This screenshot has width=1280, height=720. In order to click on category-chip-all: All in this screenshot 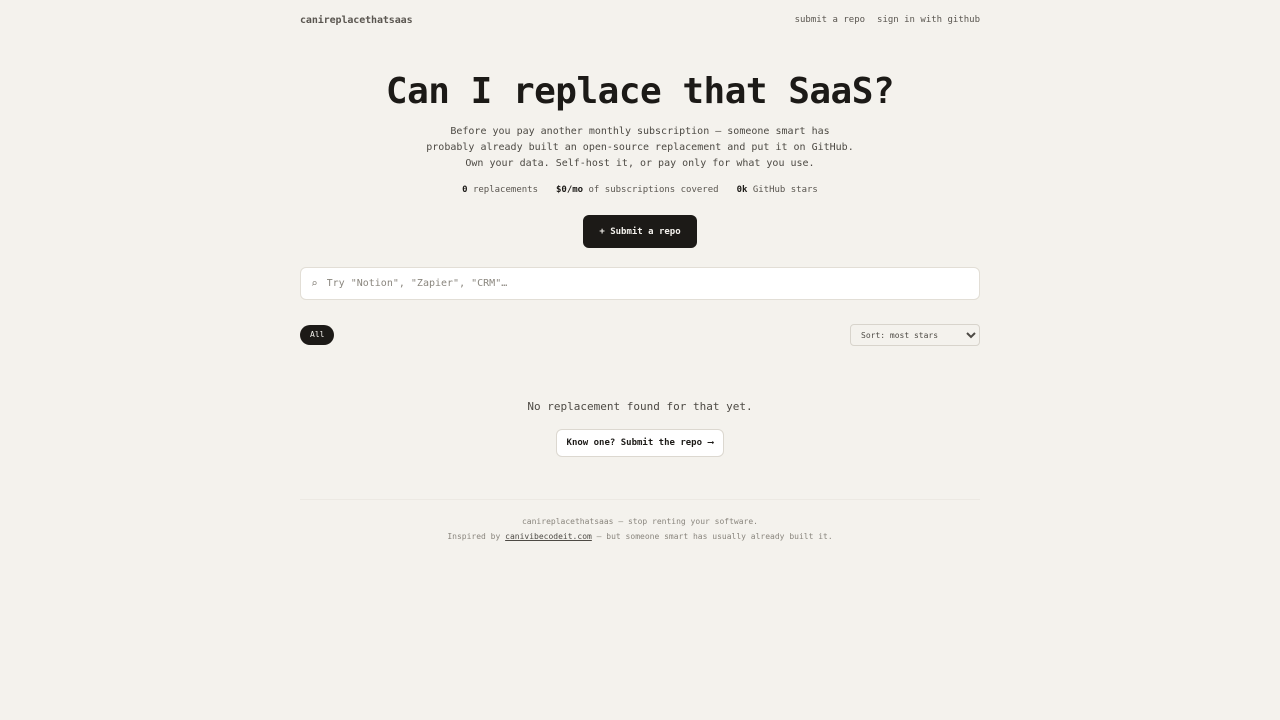, I will do `click(317, 335)`.